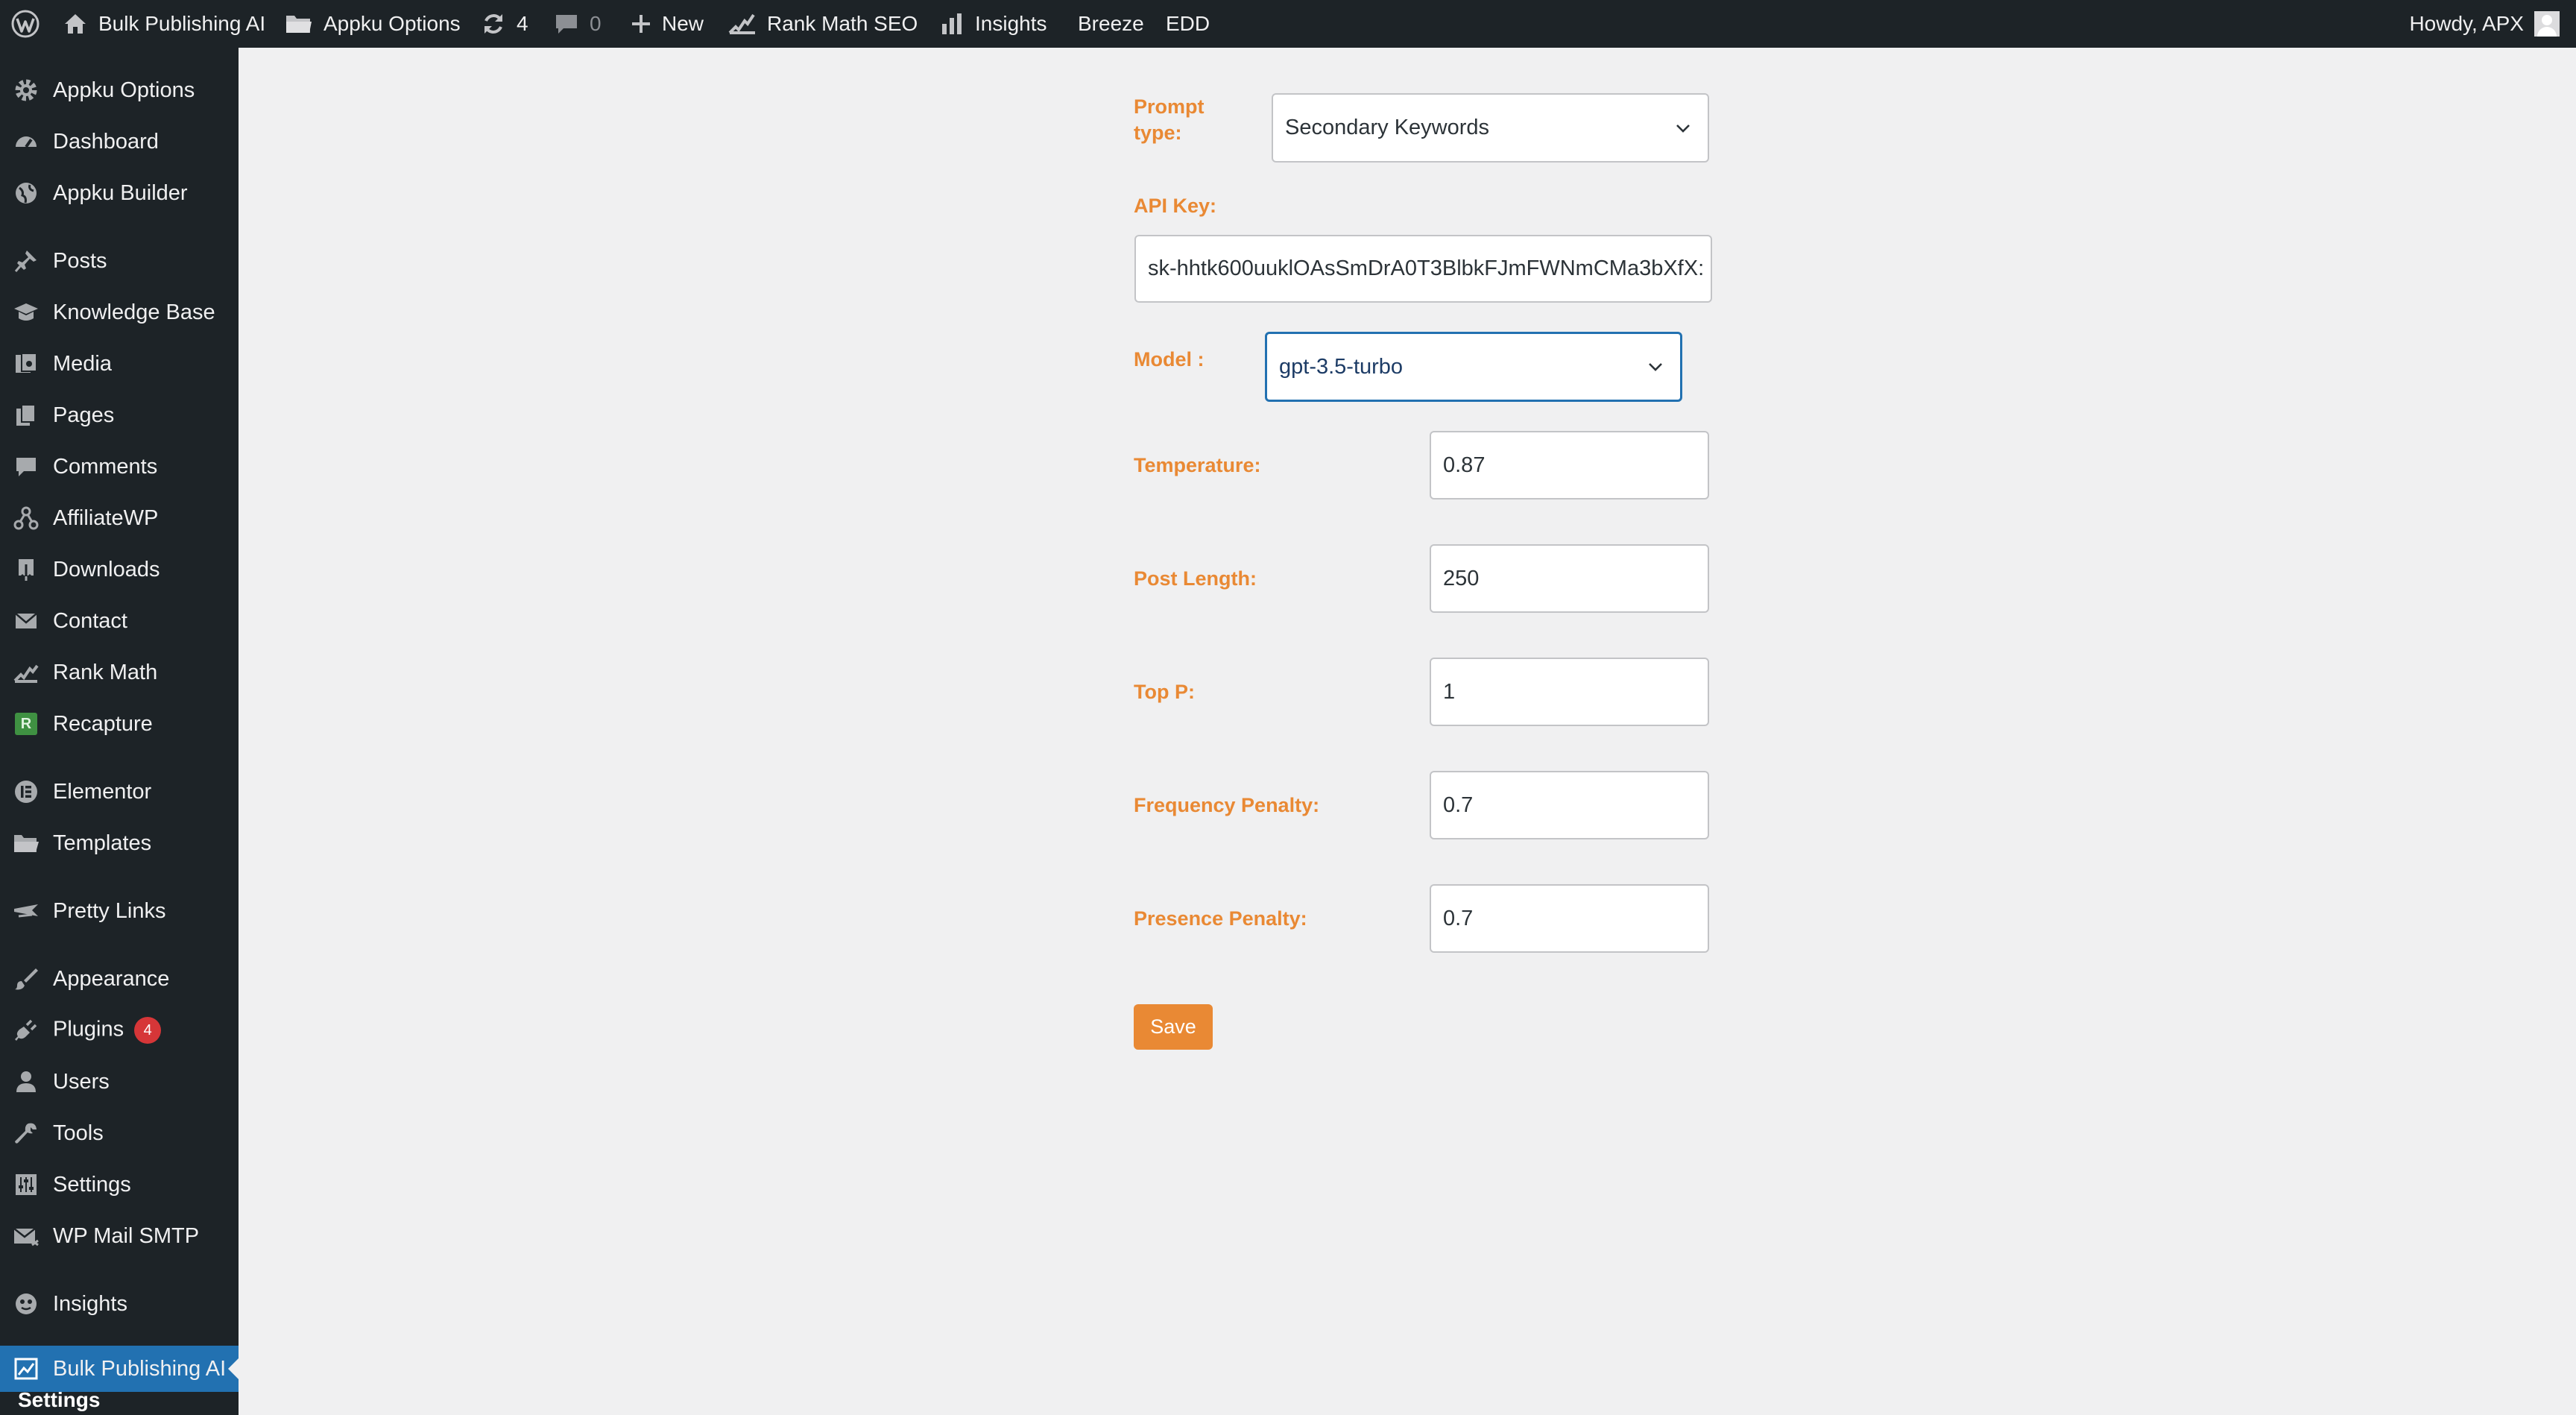 The image size is (2576, 1415). What do you see at coordinates (742, 24) in the screenshot?
I see `rank-math-icon` at bounding box center [742, 24].